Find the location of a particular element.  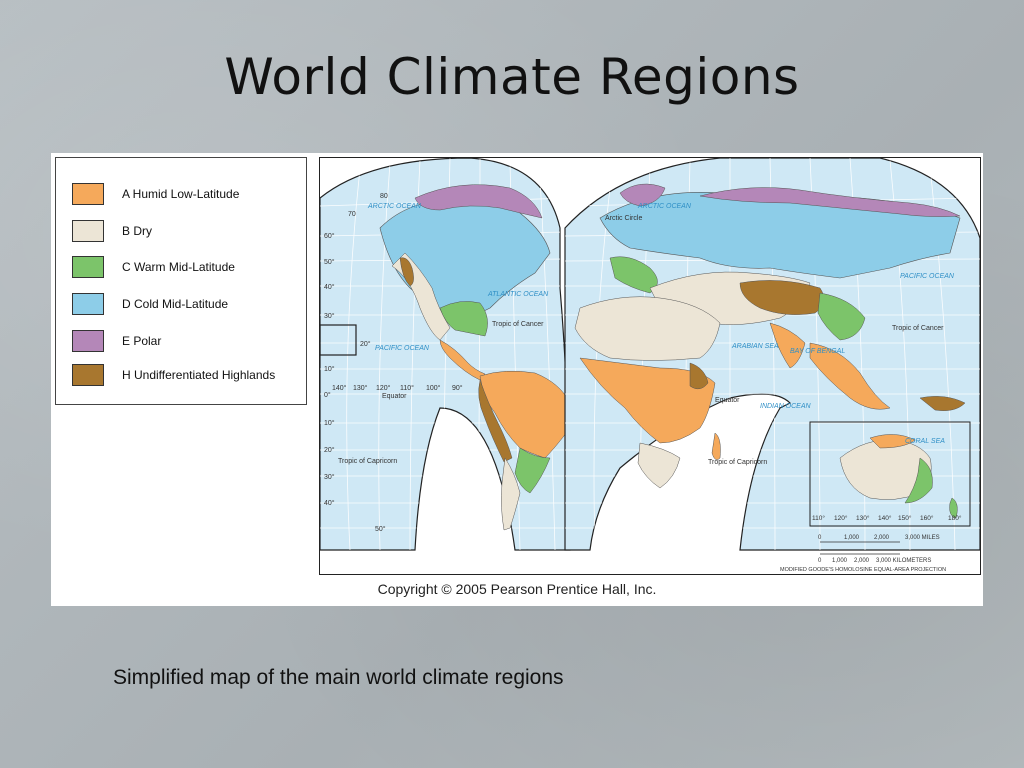

scale-tick: 0 is located at coordinates (820, 561).